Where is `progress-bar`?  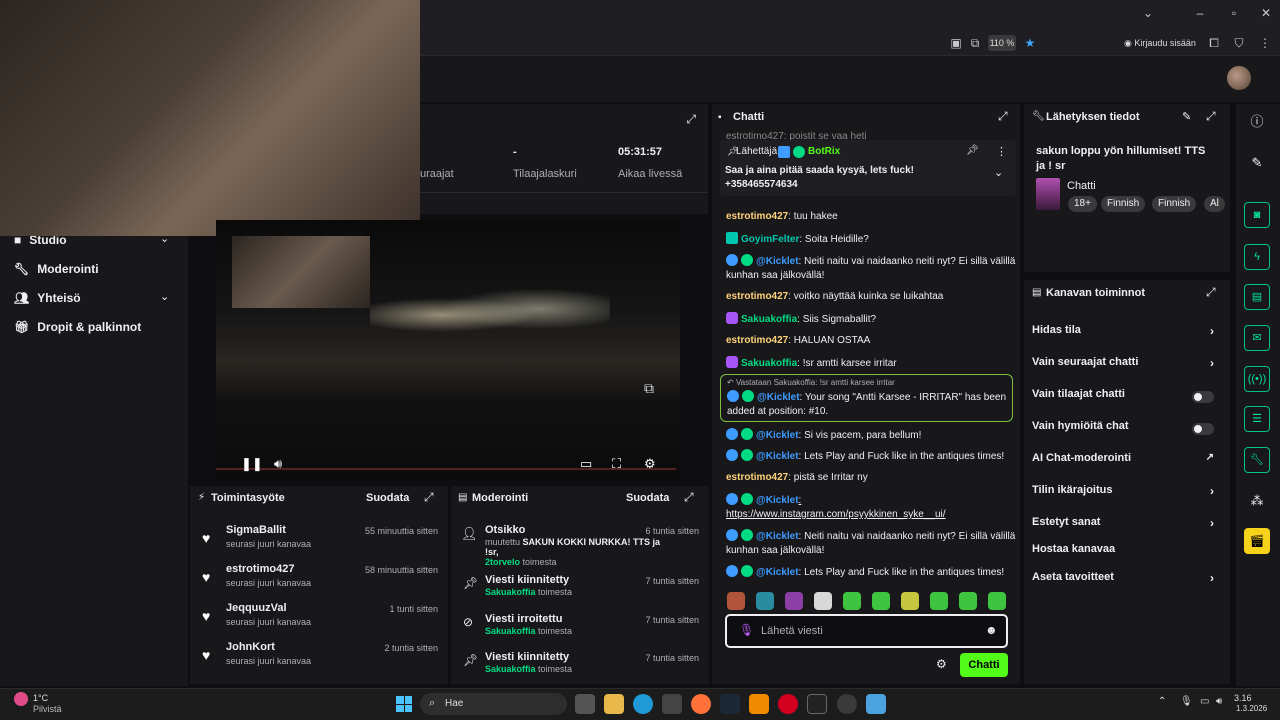 progress-bar is located at coordinates (446, 469).